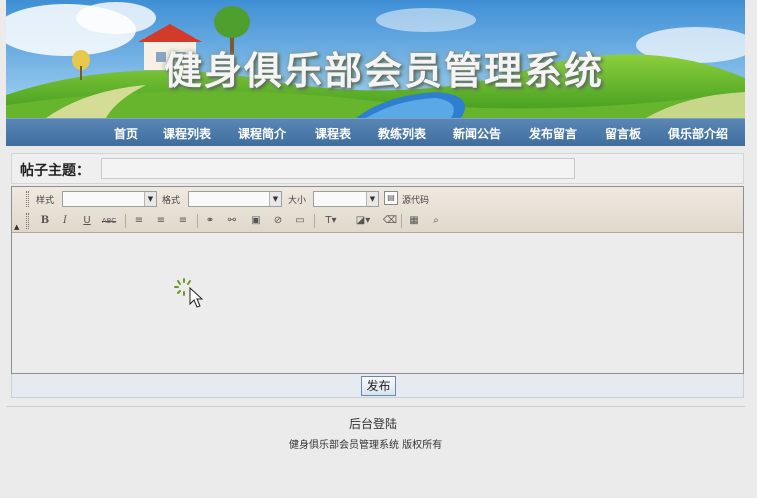 This screenshot has height=498, width=757. I want to click on format-label: 格式, so click(171, 201).